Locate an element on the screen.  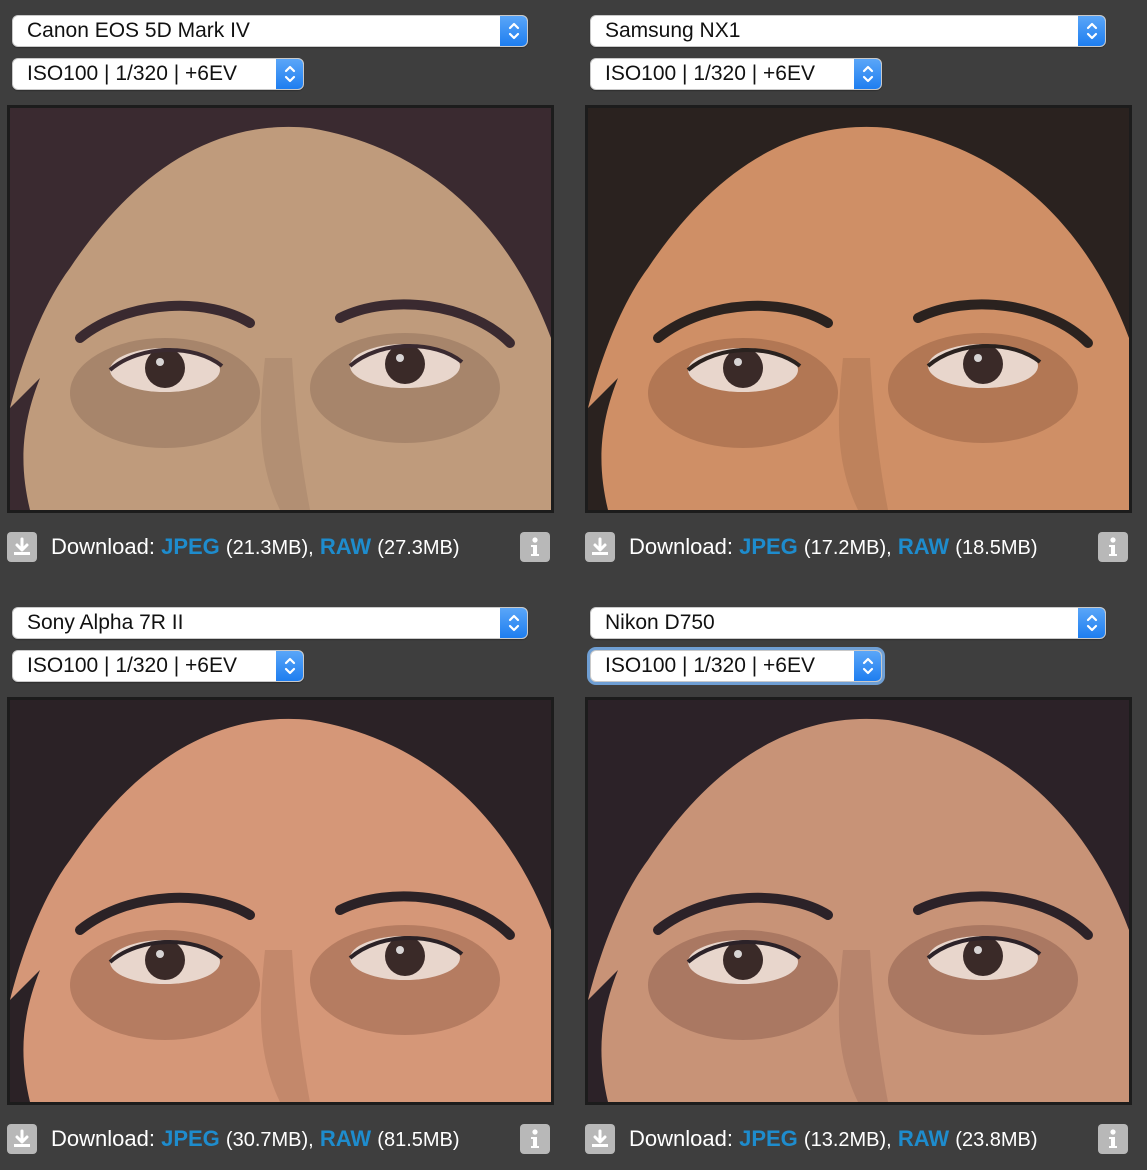
download-text: Download: JPEG (13.2MB), RAW (23.8MB) is located at coordinates (833, 1139).